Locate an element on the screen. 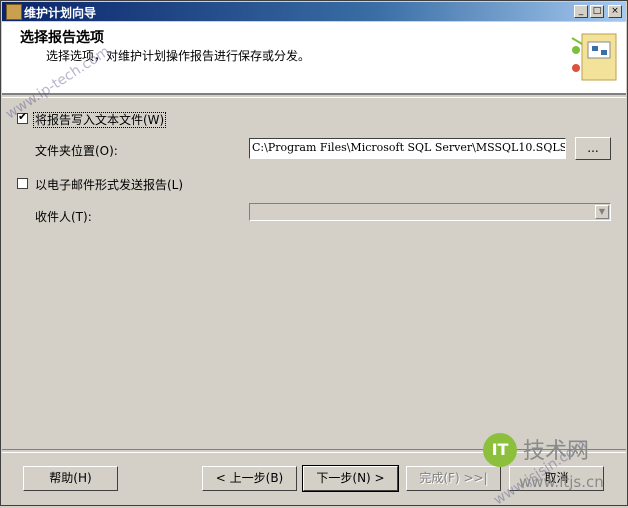 The width and height of the screenshot is (628, 508). close-button: × is located at coordinates (615, 11).